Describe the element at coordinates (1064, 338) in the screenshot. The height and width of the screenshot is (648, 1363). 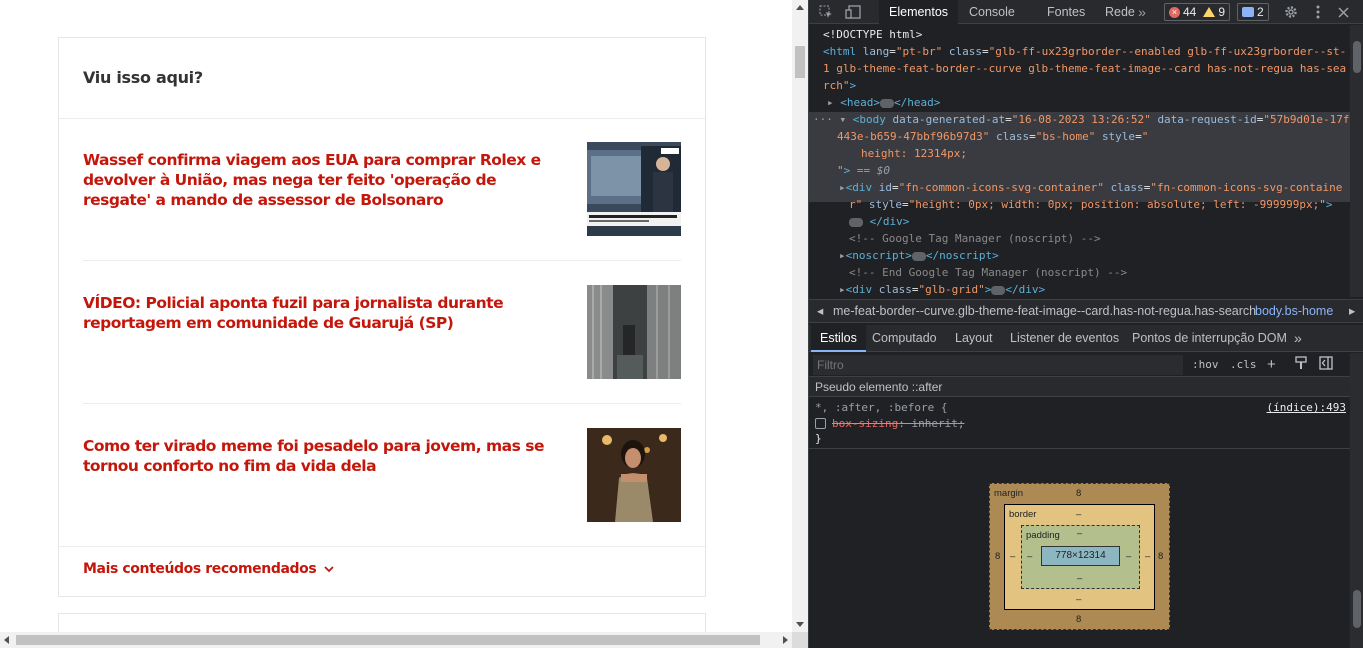
I see `tab-event-listeners: Listener de eventos` at that location.